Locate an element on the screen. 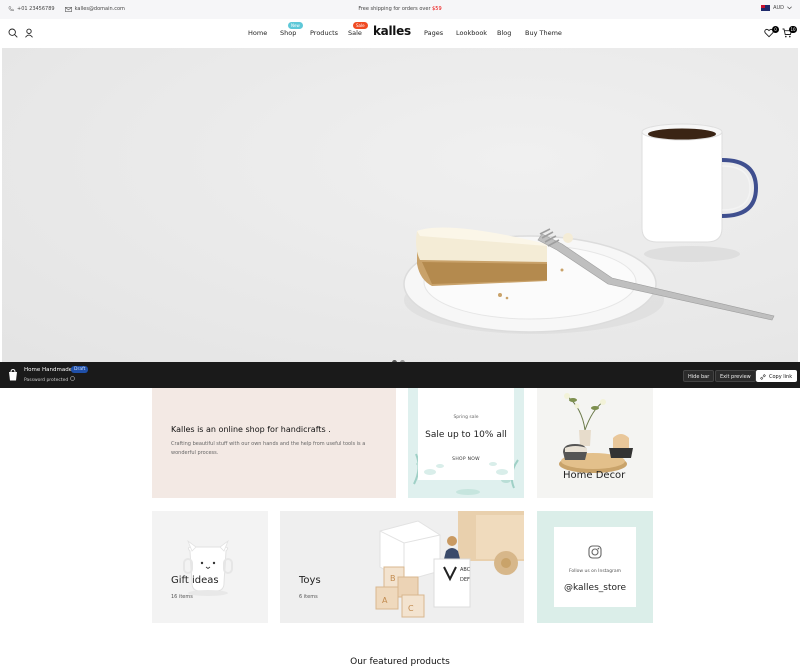  gift-ideas-image is located at coordinates (208, 567).